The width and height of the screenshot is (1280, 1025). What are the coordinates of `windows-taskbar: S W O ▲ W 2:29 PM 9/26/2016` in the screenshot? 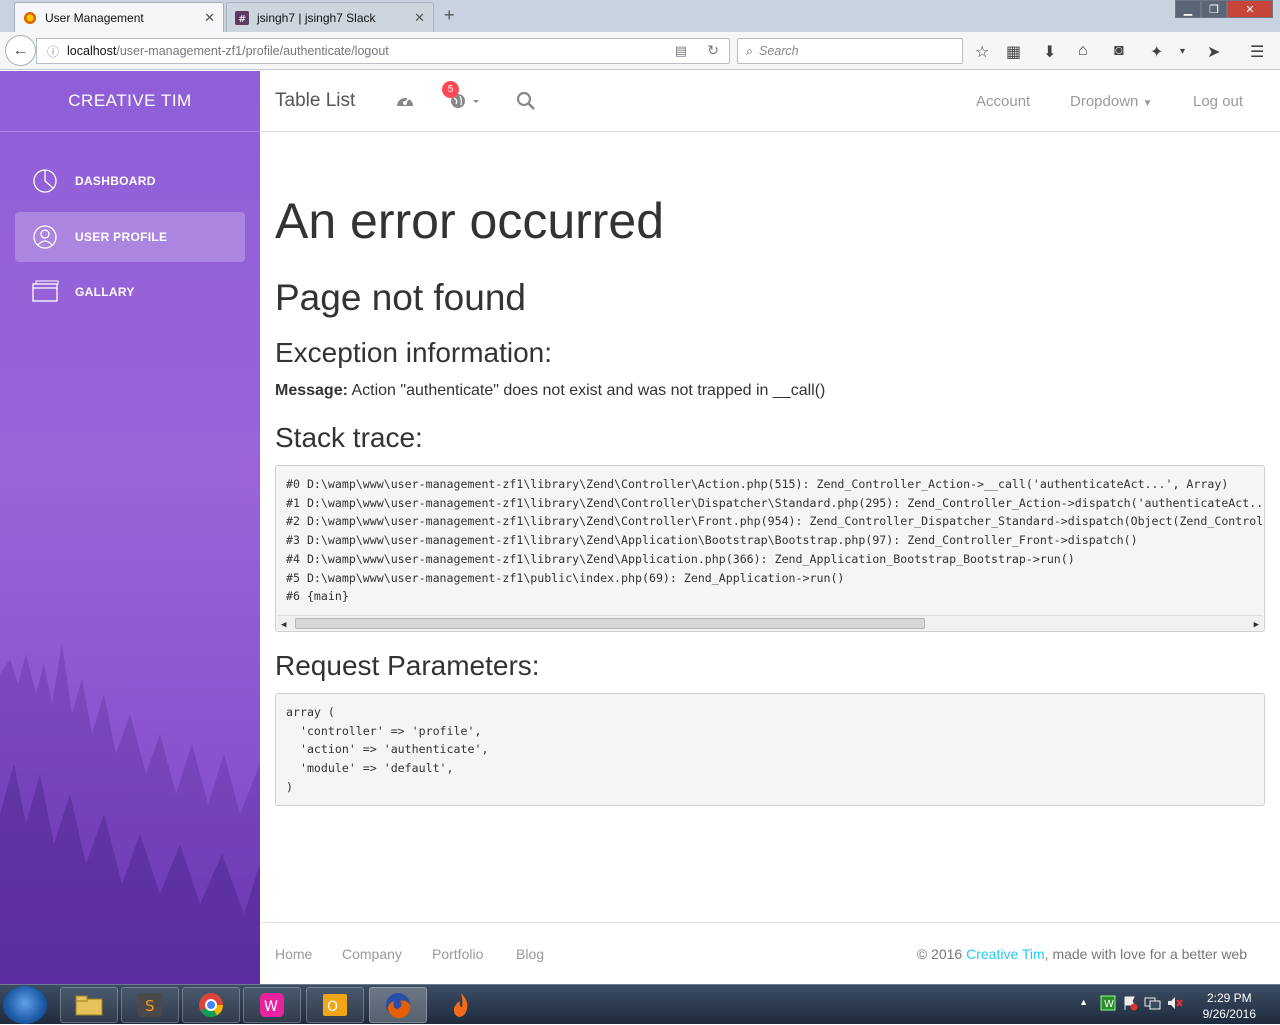 It's located at (640, 1004).